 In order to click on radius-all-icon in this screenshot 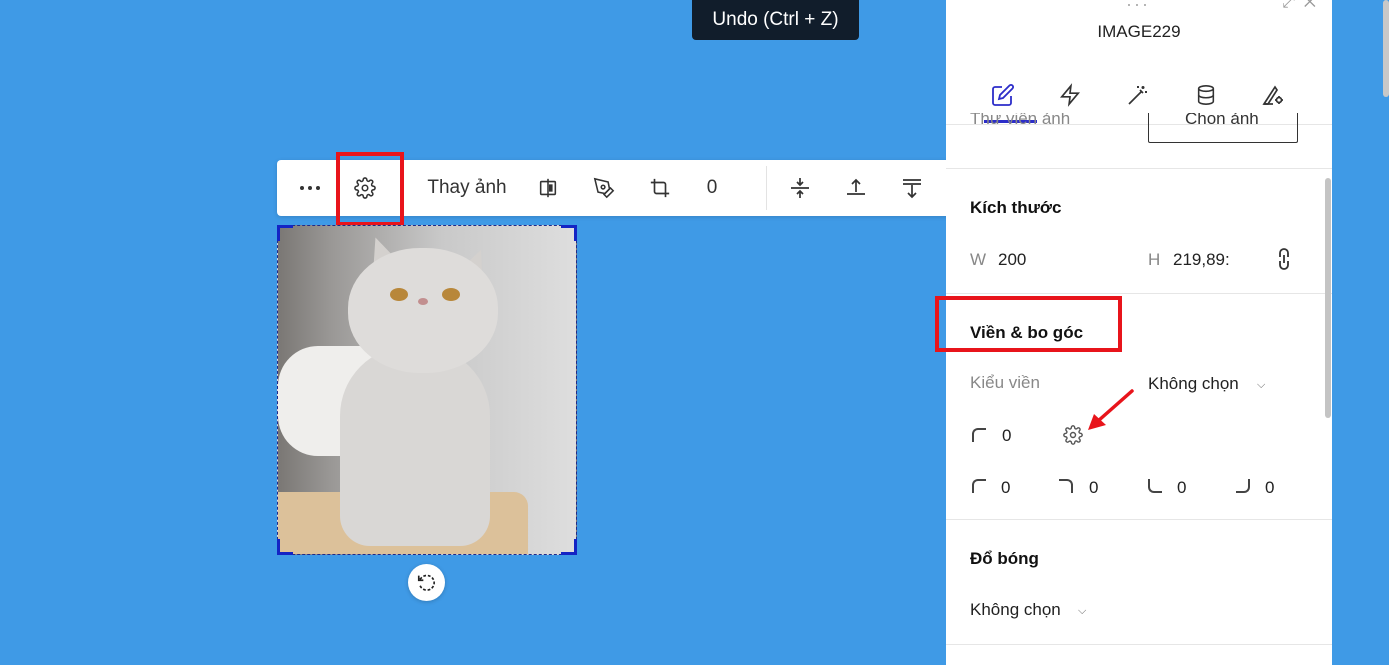, I will do `click(979, 435)`.